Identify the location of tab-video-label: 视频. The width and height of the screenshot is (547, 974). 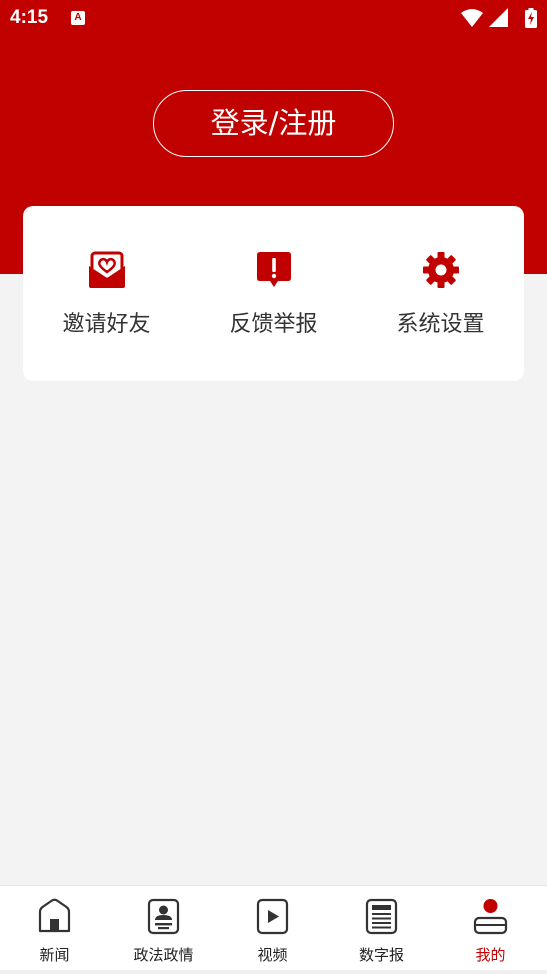
(272, 955).